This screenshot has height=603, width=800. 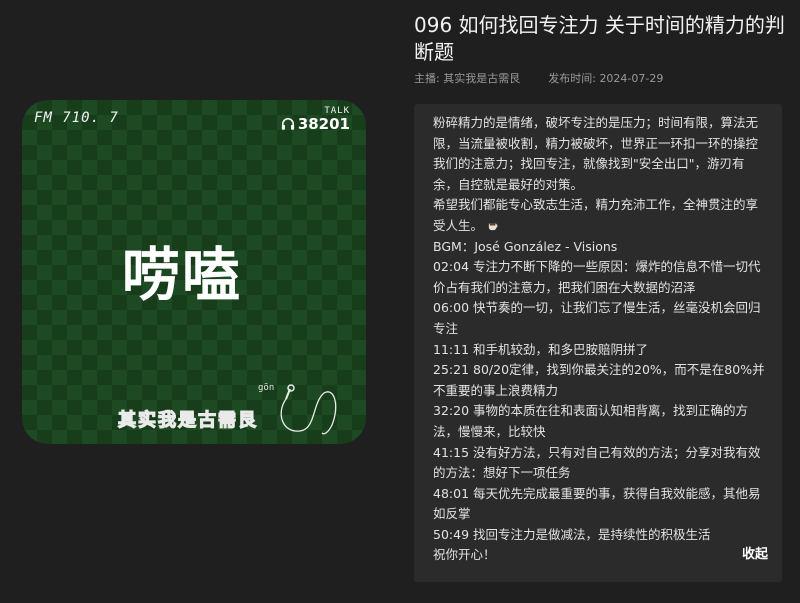 What do you see at coordinates (597, 462) in the screenshot?
I see `timestamp-line: 41:15 没有好方法，只有对自己有效的方法；分享对我有效的方法：想好下一项任务` at bounding box center [597, 462].